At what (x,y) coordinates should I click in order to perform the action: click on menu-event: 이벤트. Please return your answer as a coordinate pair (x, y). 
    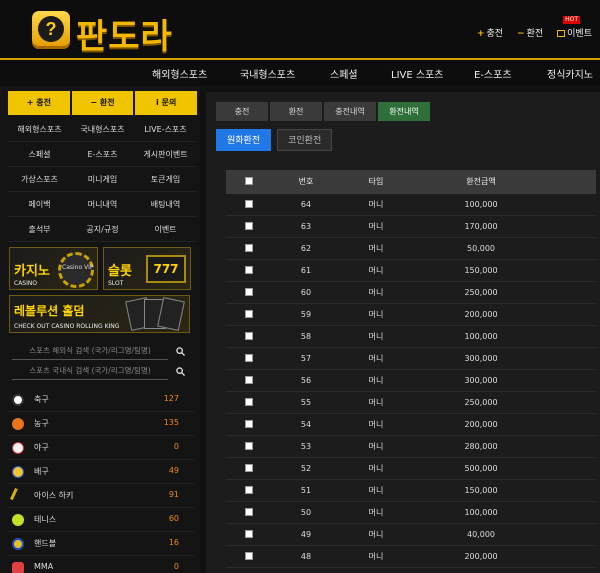
    Looking at the image, I should click on (165, 229).